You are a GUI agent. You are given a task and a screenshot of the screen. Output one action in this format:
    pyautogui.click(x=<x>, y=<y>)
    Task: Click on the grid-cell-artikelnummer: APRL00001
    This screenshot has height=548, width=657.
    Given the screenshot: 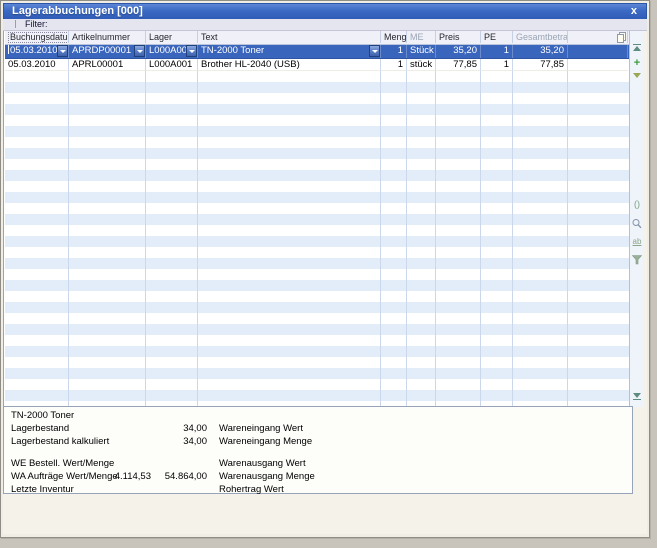 What is the action you would take?
    pyautogui.click(x=107, y=65)
    